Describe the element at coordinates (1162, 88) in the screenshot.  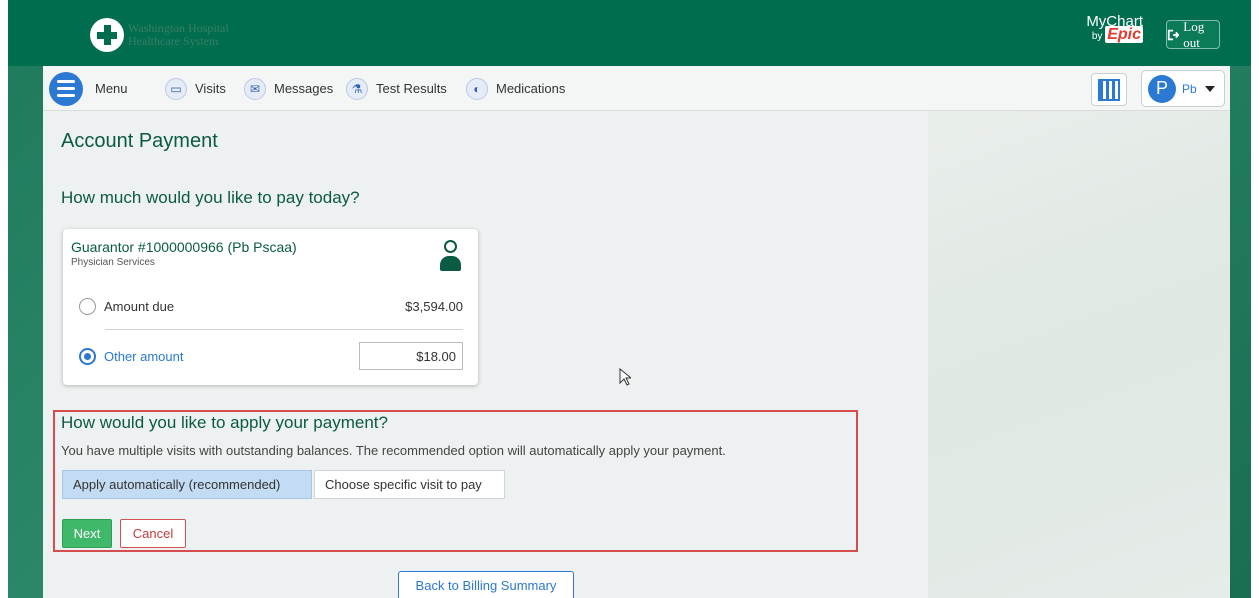
I see `avatar: P` at that location.